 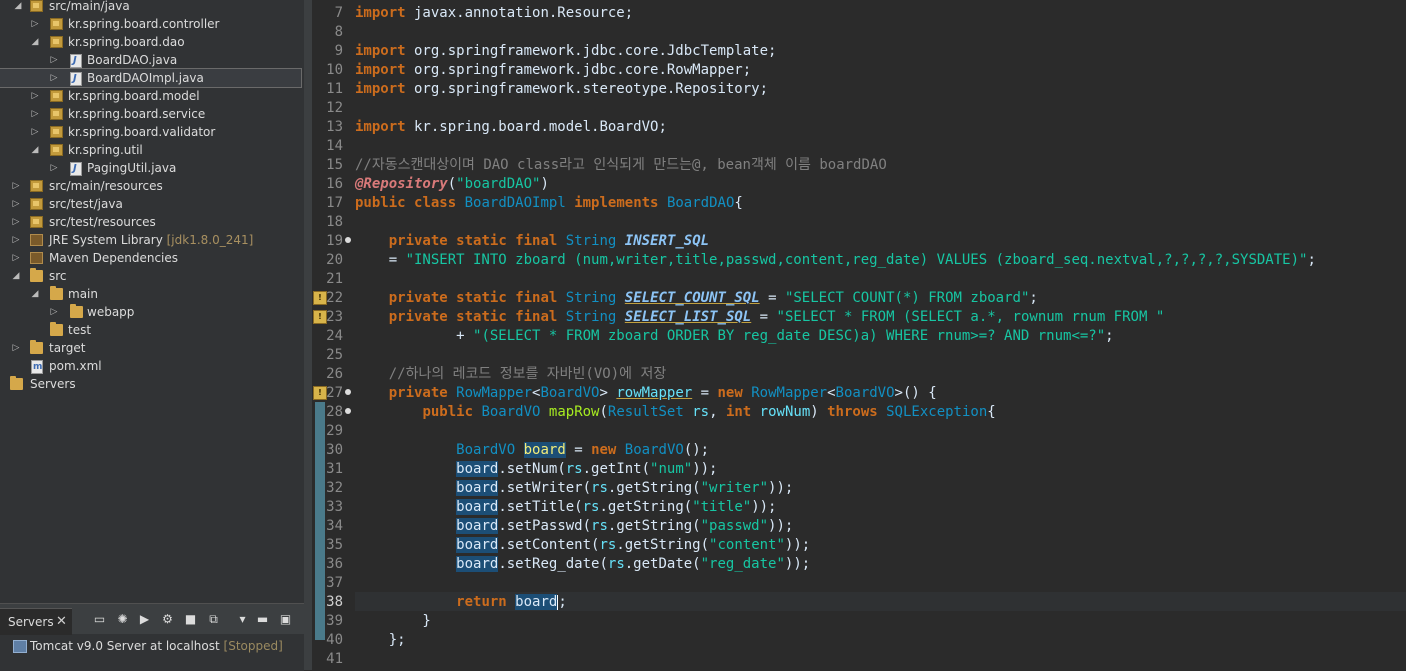 What do you see at coordinates (152, 348) in the screenshot?
I see `tree-item-target: ▷ target` at bounding box center [152, 348].